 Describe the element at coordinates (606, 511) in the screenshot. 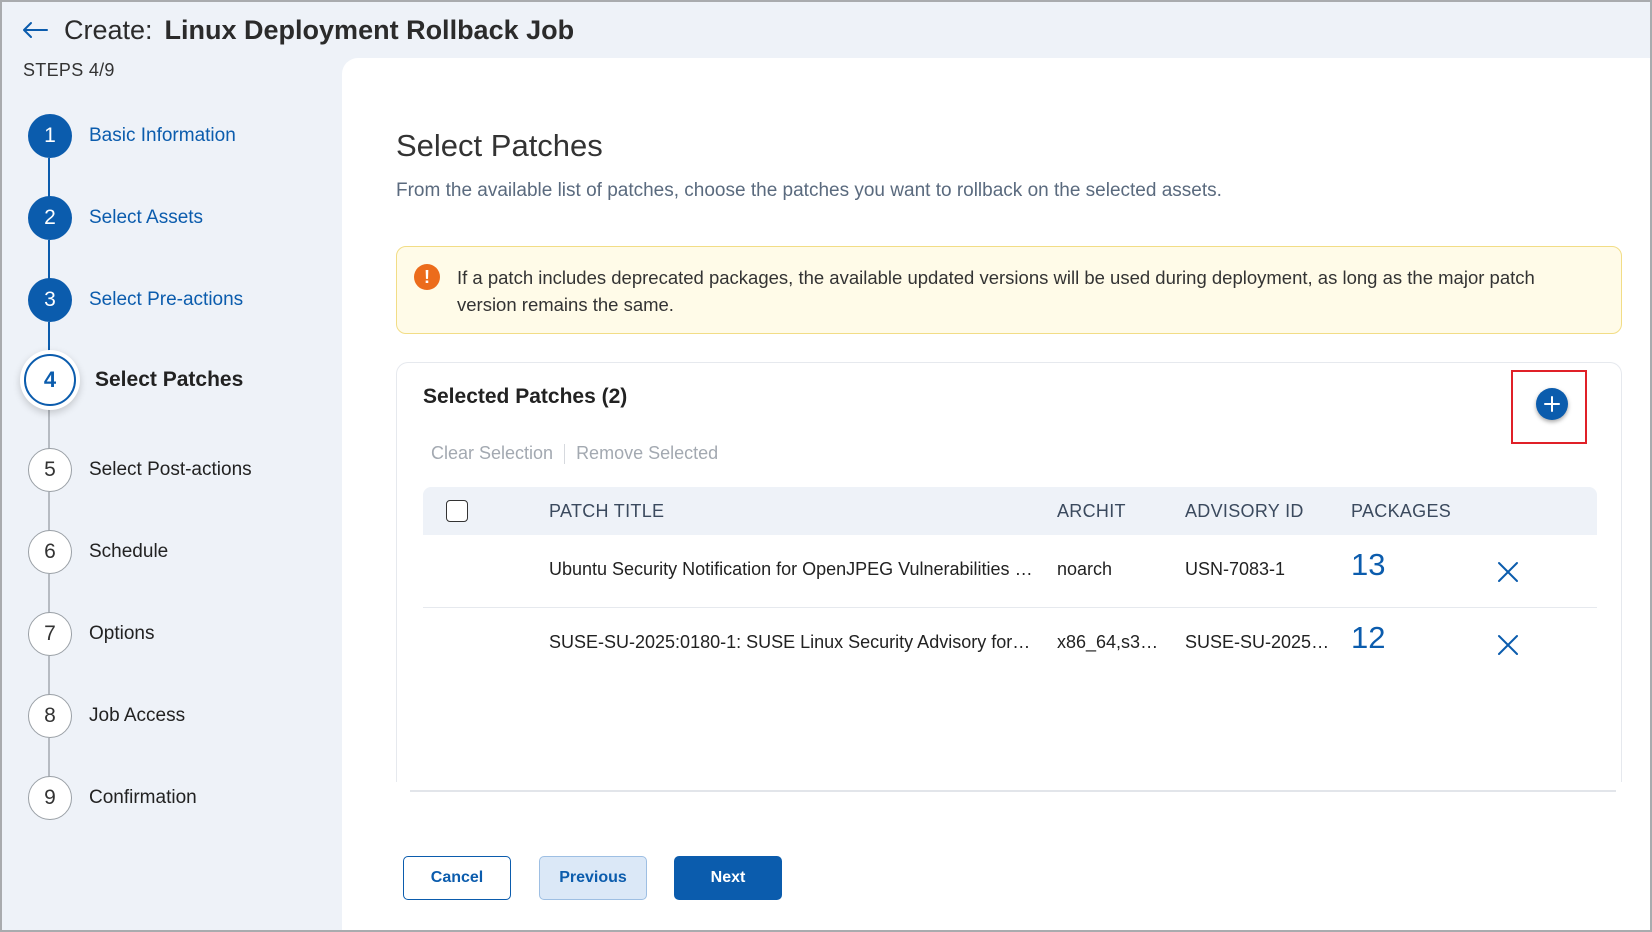

I see `column-patch-title: PATCH TITLE` at that location.